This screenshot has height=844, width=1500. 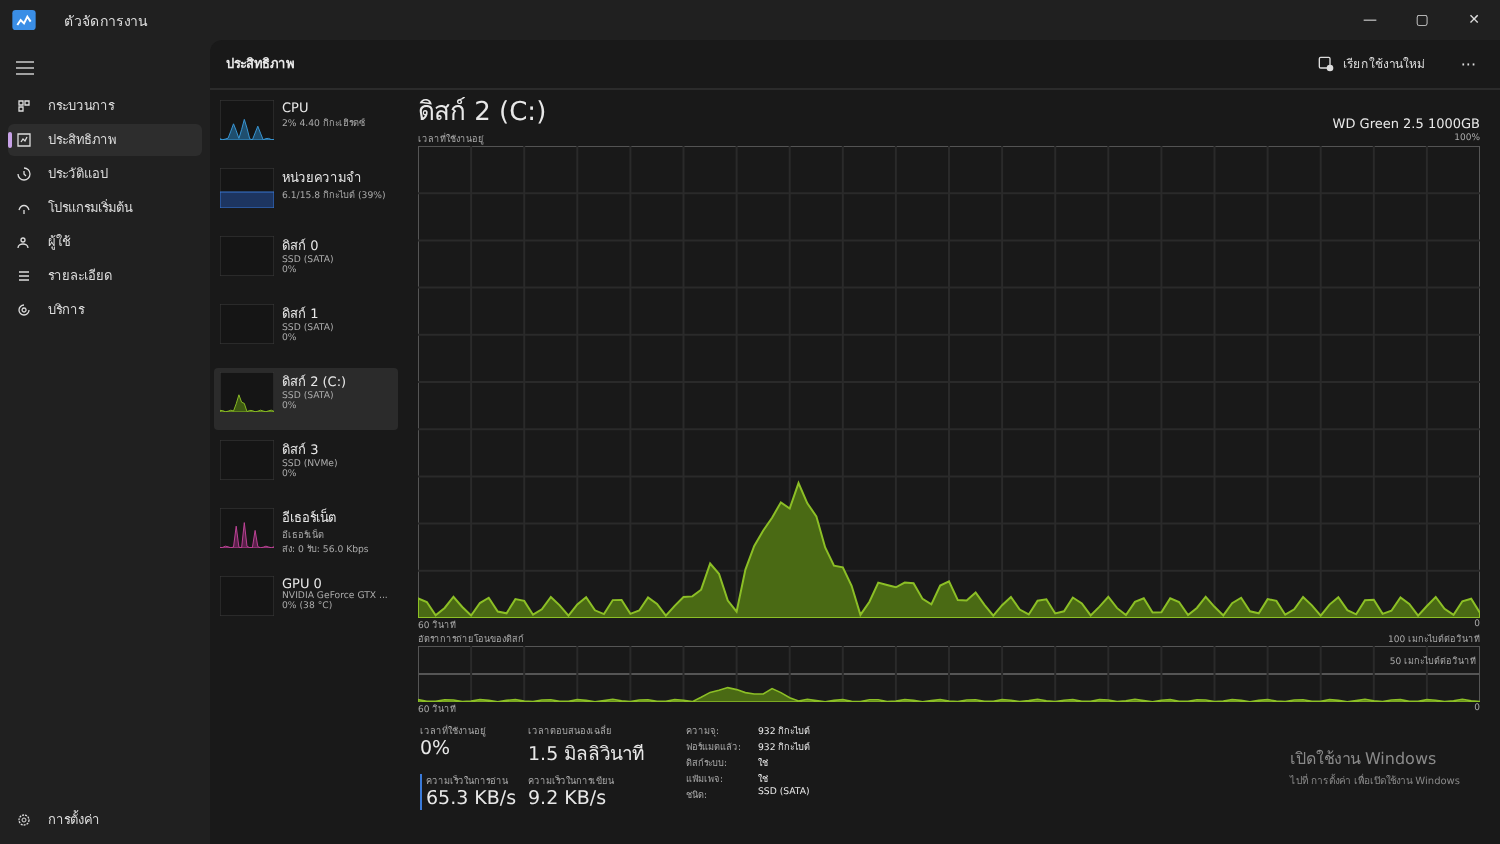 What do you see at coordinates (1364, 759) in the screenshot?
I see `activation-title: เปิดใช้งาน Windows` at bounding box center [1364, 759].